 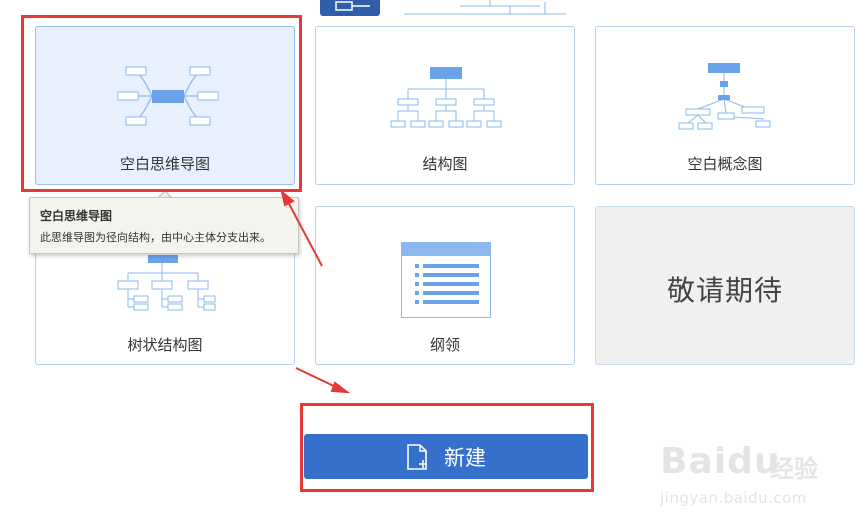 What do you see at coordinates (724, 290) in the screenshot?
I see `coming-soon-label: 敬请期待` at bounding box center [724, 290].